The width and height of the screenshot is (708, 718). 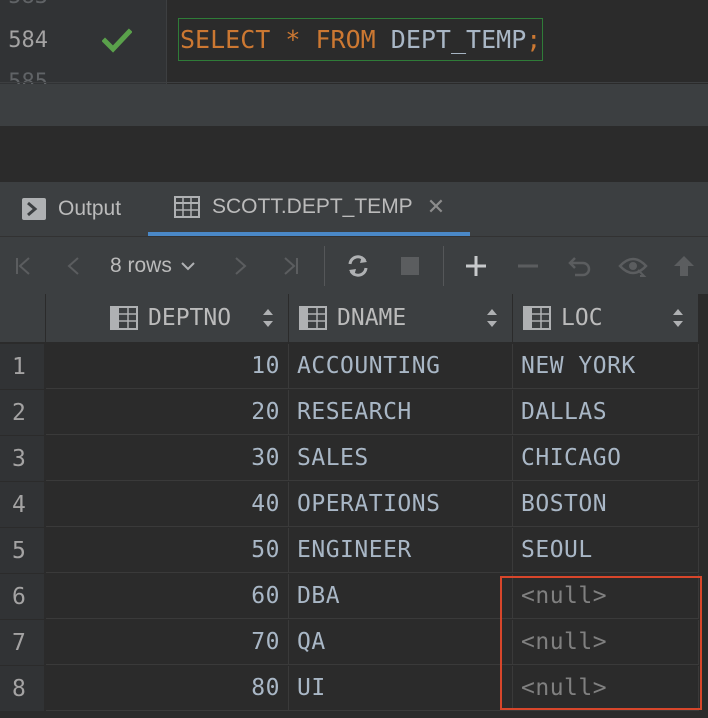 I want to click on arrow-up-icon, so click(x=684, y=266).